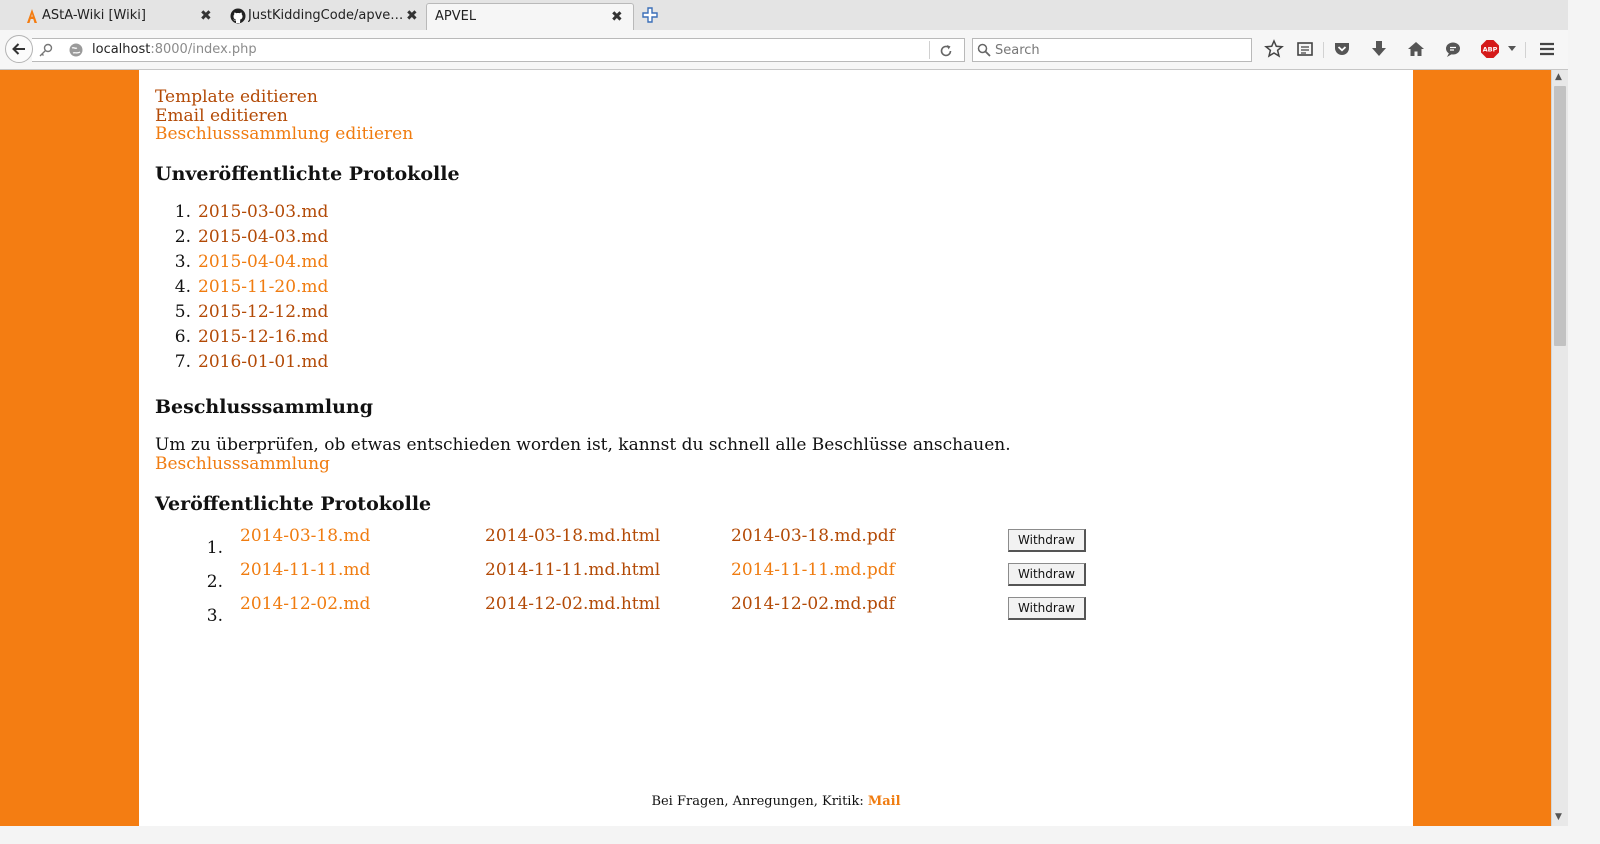 This screenshot has width=1600, height=844. Describe the element at coordinates (46, 50) in the screenshot. I see `key-icon` at that location.